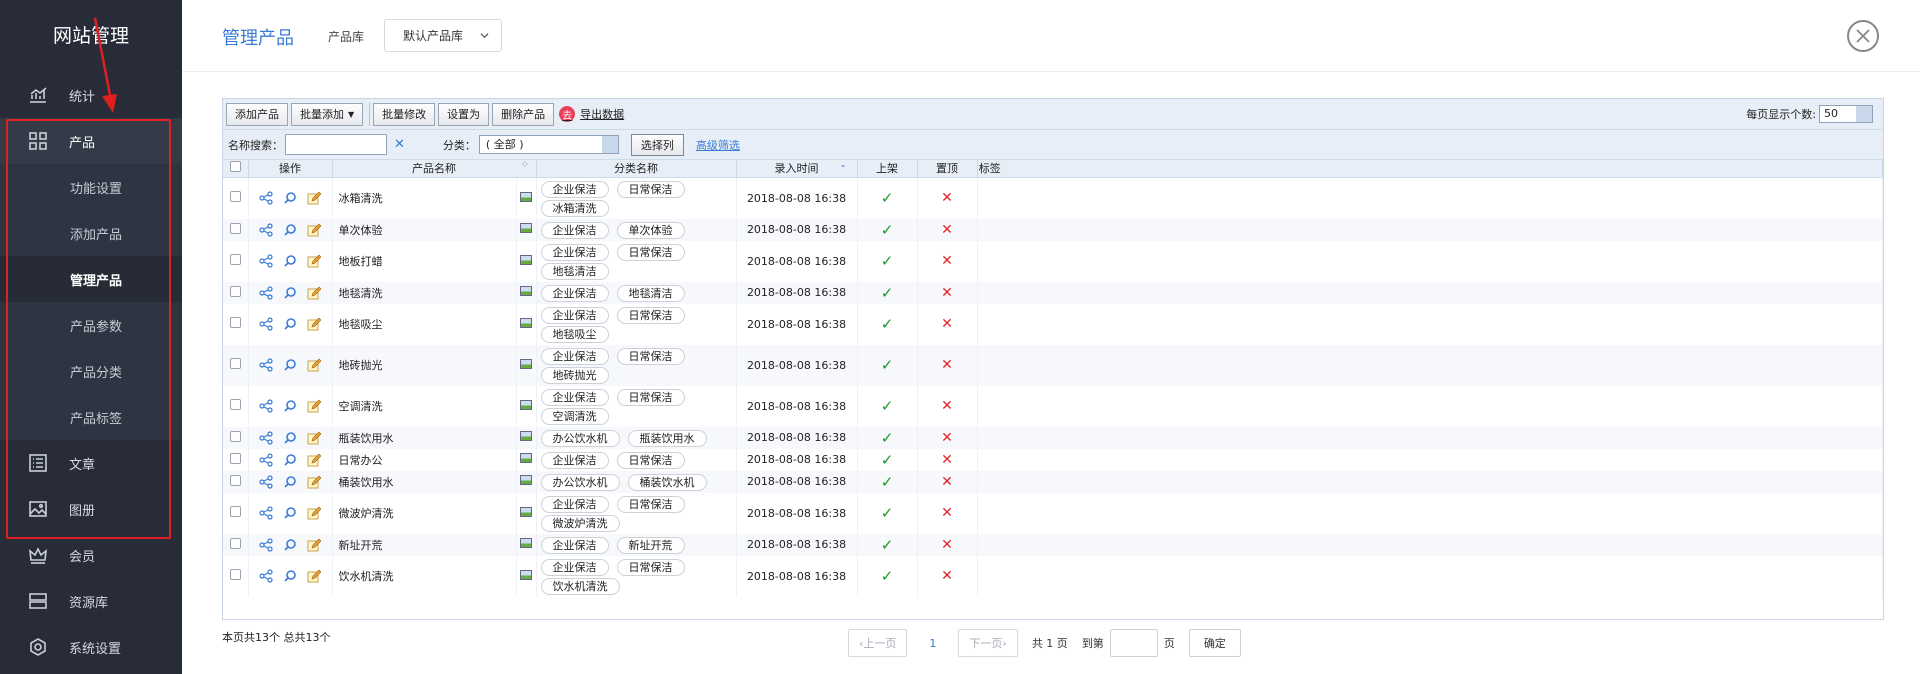  What do you see at coordinates (1214, 643) in the screenshot?
I see `confirm-page-button: 确定` at bounding box center [1214, 643].